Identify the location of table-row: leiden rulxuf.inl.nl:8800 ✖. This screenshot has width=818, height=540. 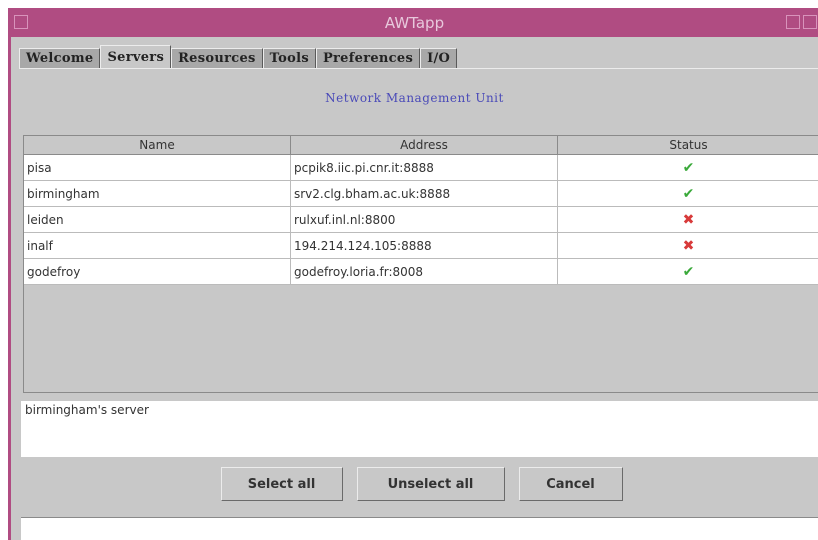
(421, 219).